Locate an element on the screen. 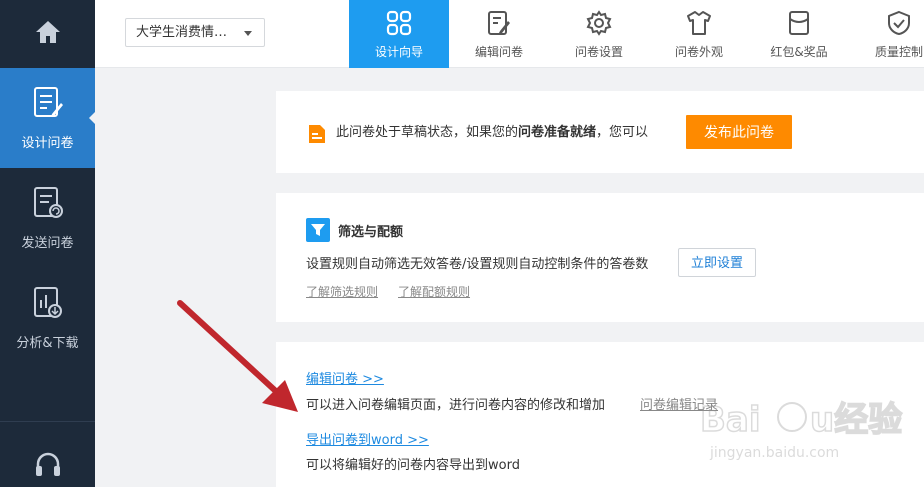 This screenshot has width=924, height=487. home-icon is located at coordinates (48, 34).